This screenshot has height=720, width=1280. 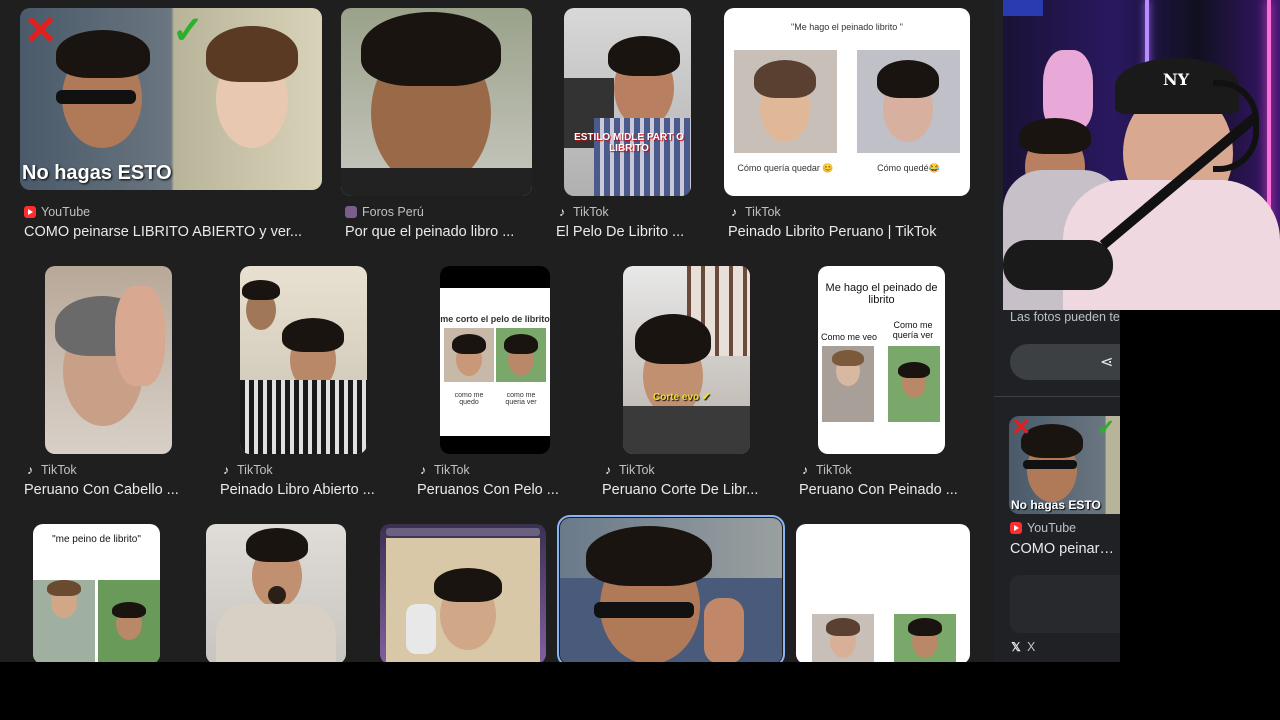 I want to click on meme-caption: como me quedo, so click(x=469, y=399).